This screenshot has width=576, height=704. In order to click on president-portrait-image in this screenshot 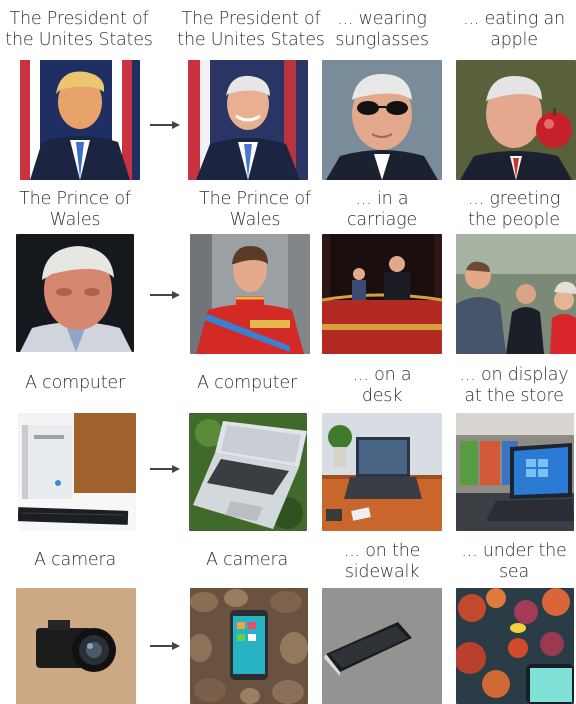, I will do `click(80, 120)`.